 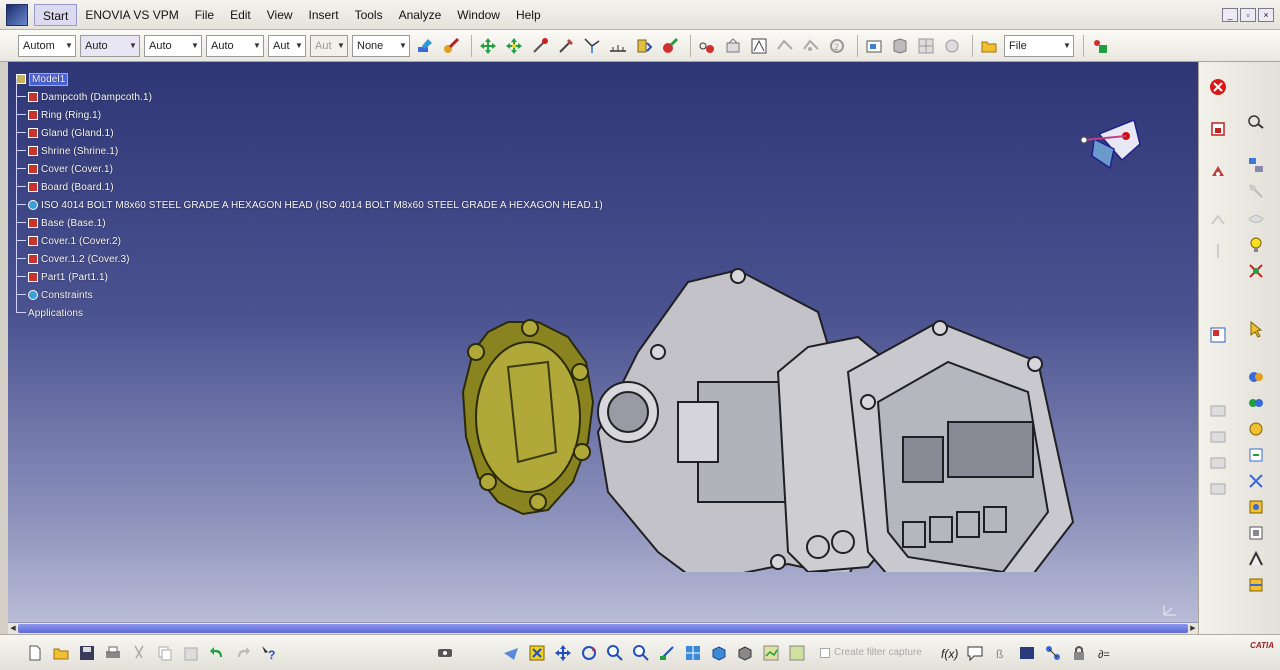 I want to click on hide-show-toggle-icon, so click(x=771, y=653).